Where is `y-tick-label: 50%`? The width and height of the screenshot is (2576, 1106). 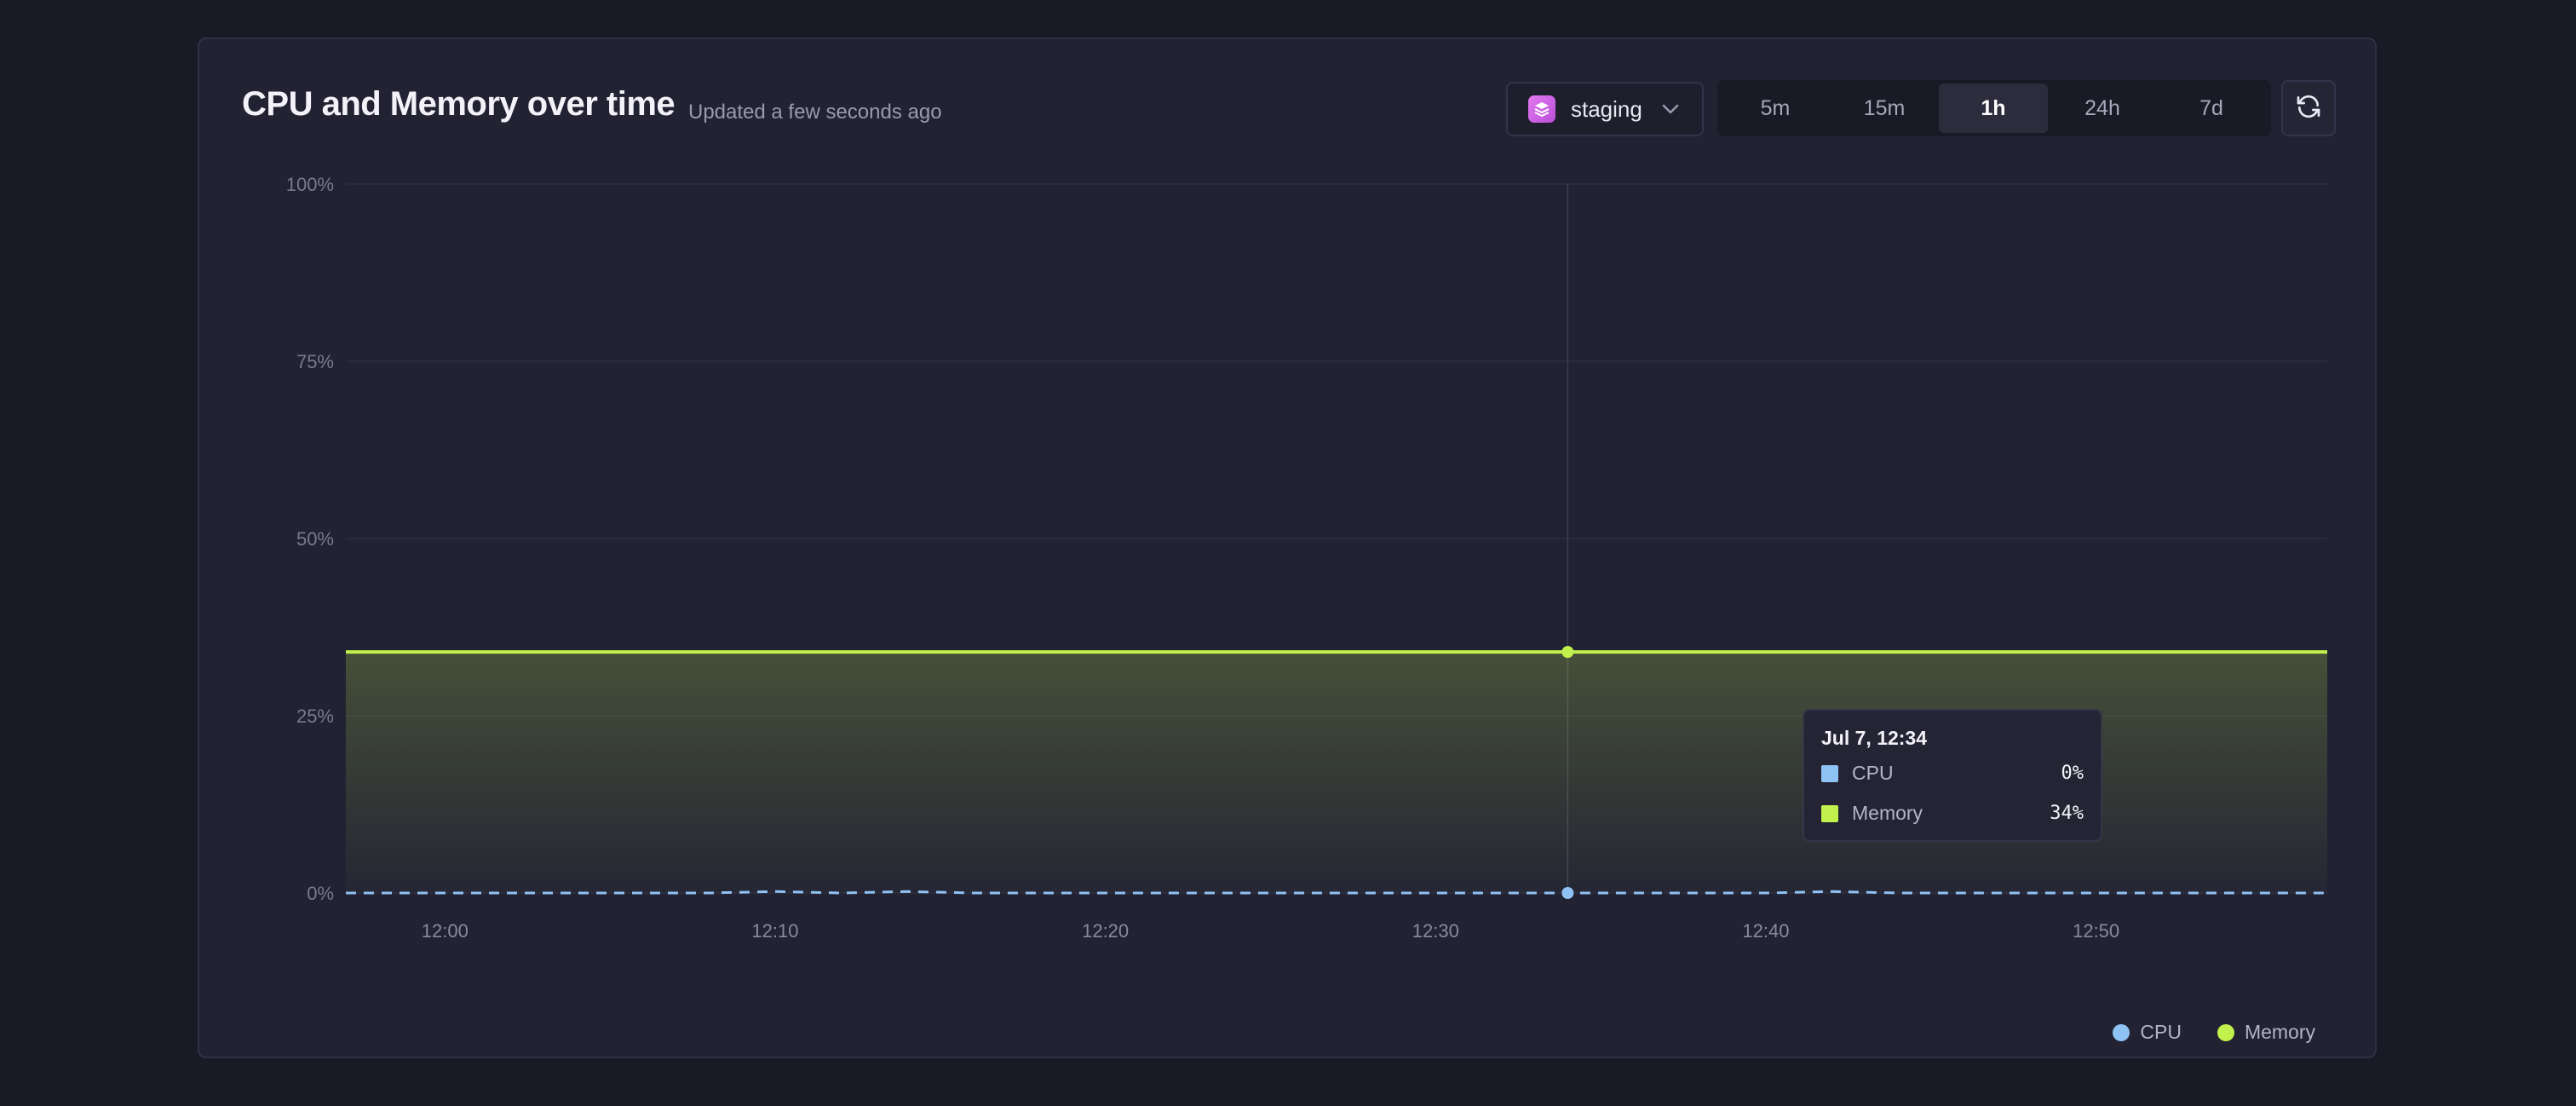
y-tick-label: 50% is located at coordinates (315, 539).